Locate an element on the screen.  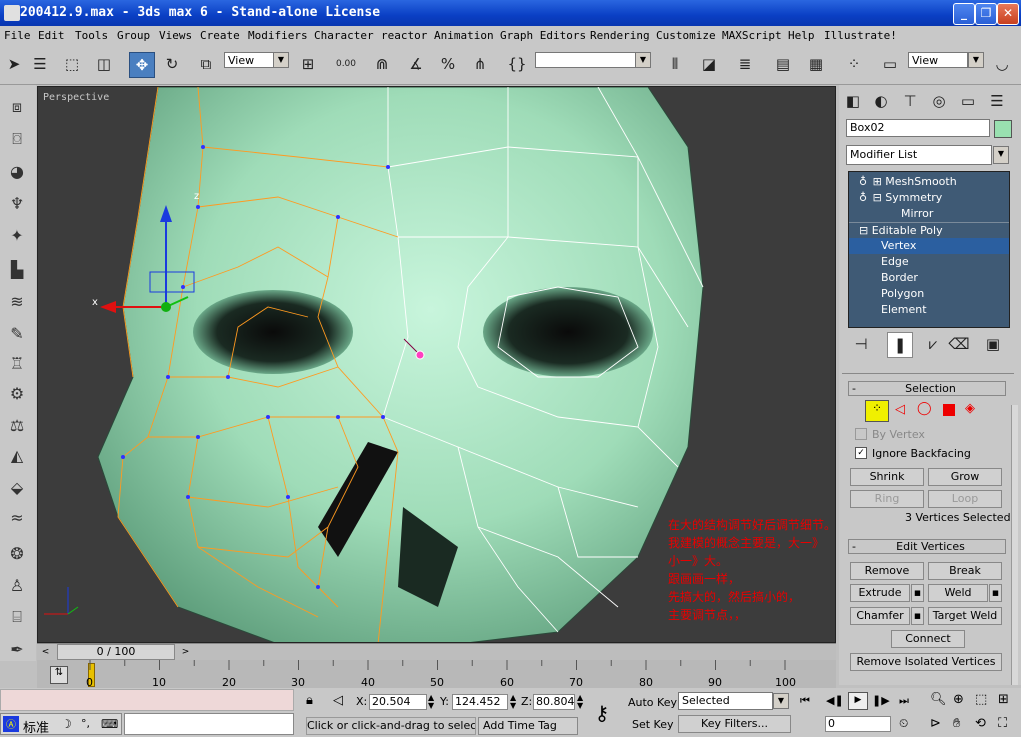
ime-toolbar: Ⓐ 标准 ☽ °, ⌨ is located at coordinates (61, 724).